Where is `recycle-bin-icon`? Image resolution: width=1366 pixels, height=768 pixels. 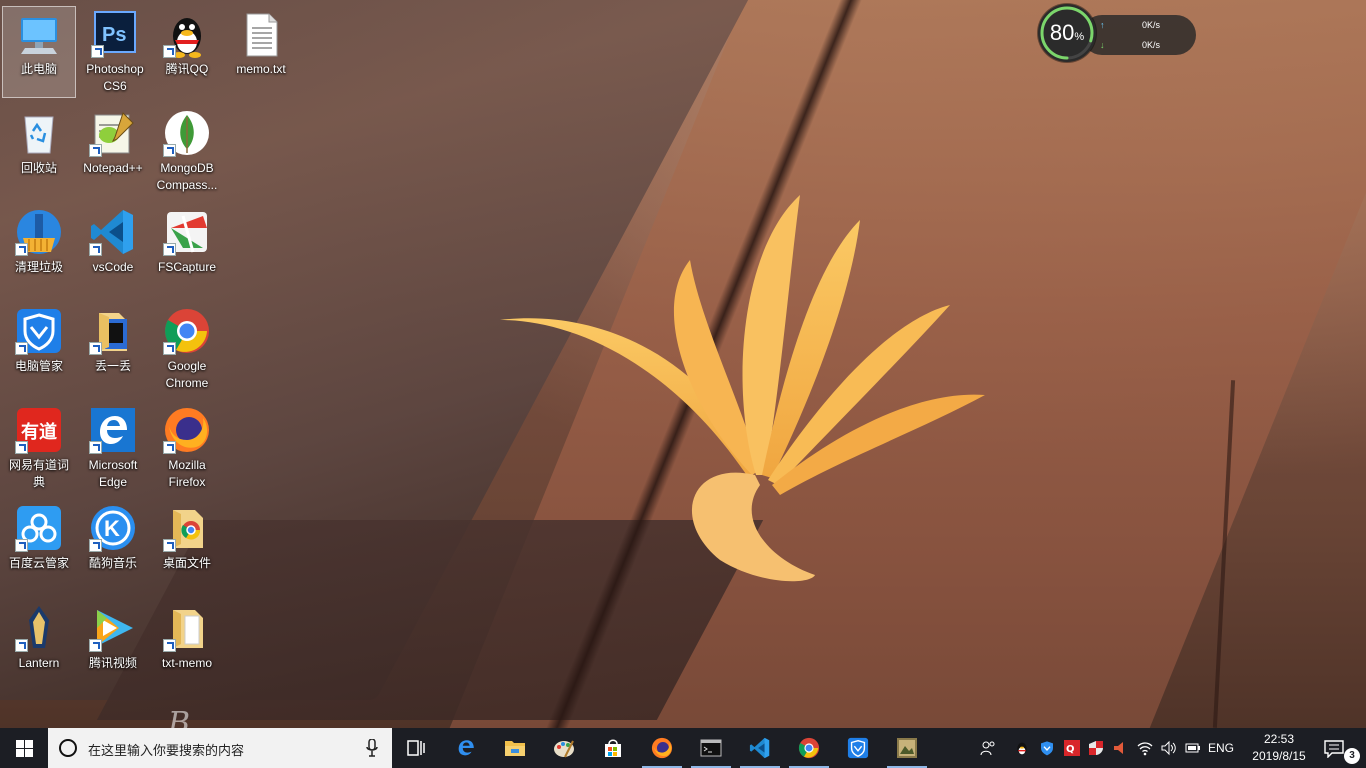 recycle-bin-icon is located at coordinates (39, 133).